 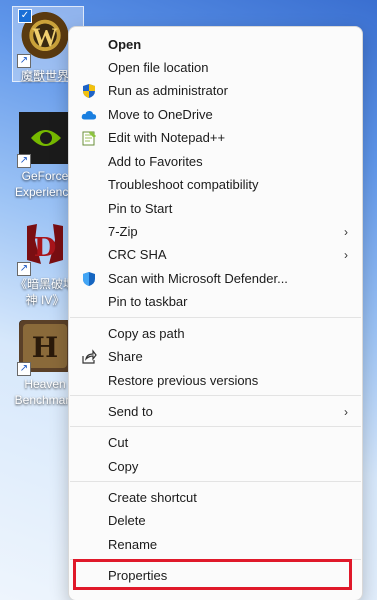 I want to click on menu-item-restore-previous: Restore previous versions, so click(x=215, y=380).